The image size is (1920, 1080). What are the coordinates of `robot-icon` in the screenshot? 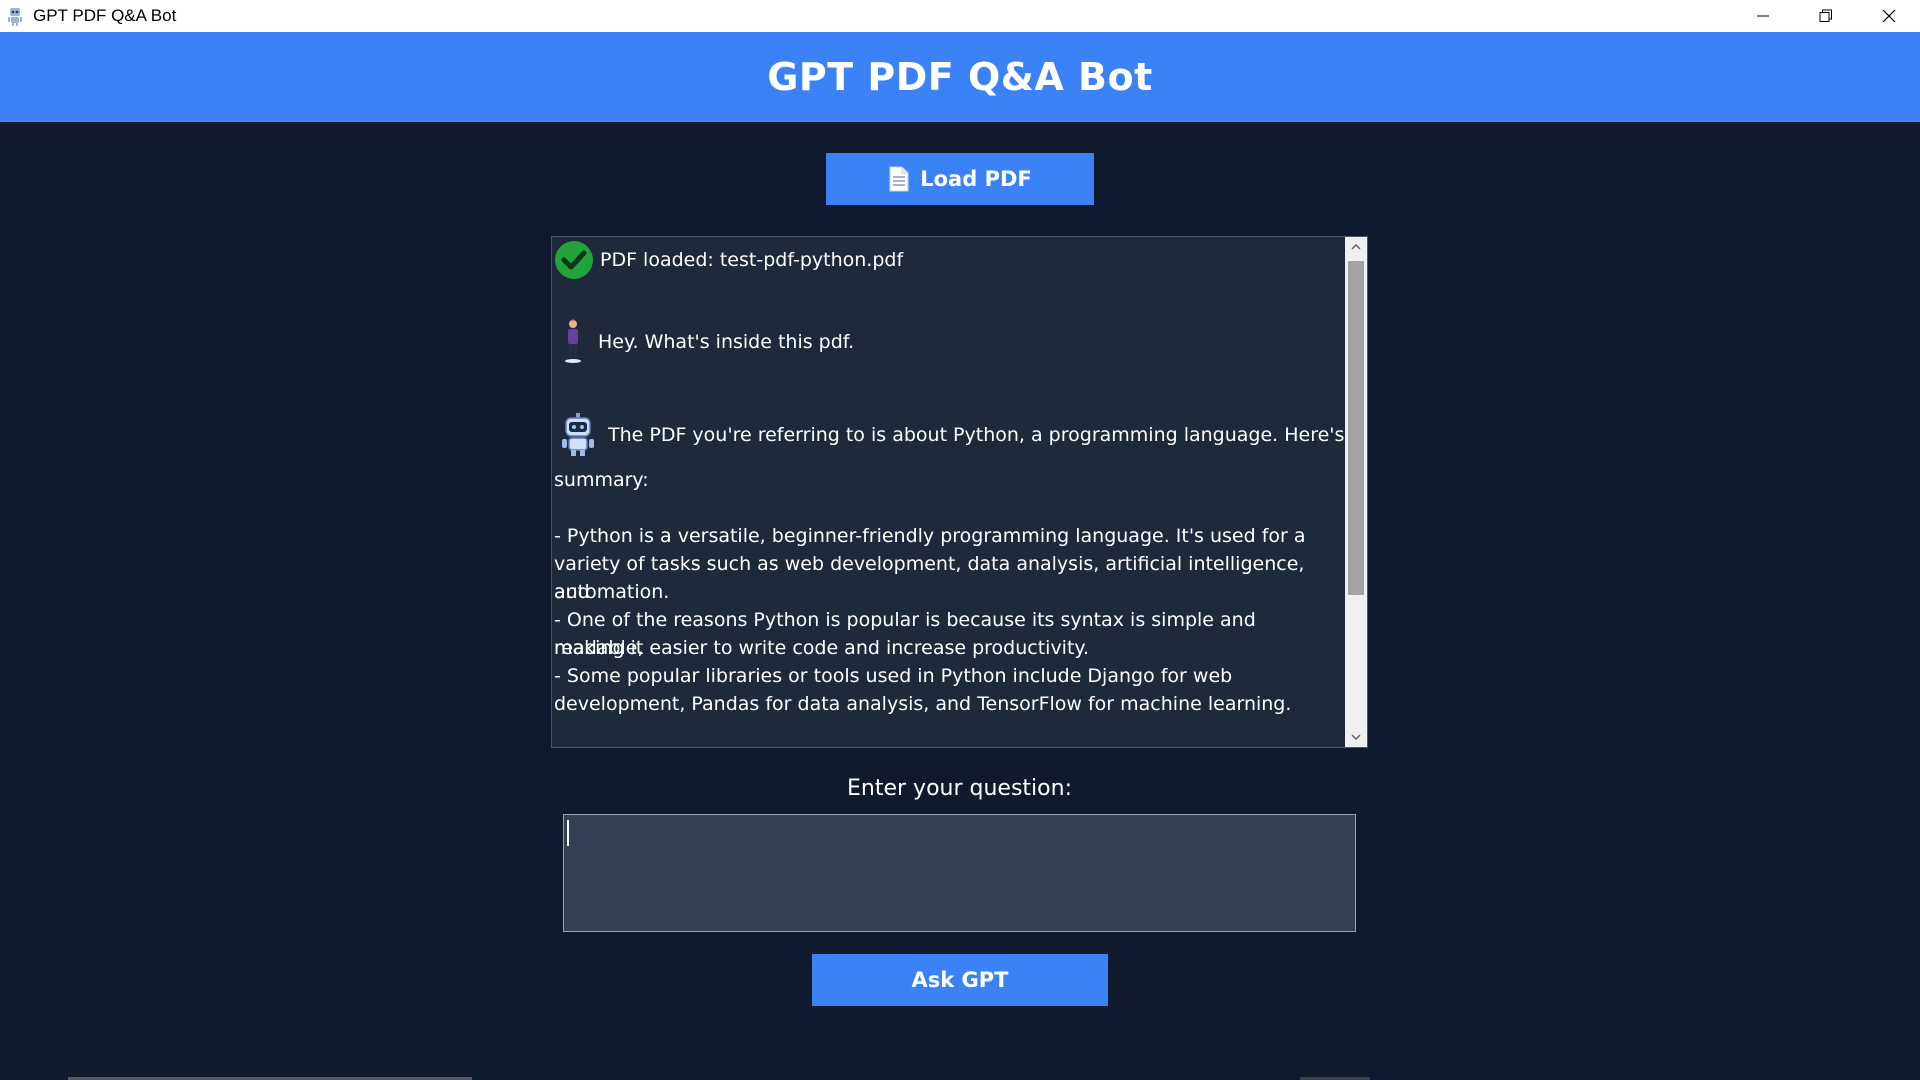 It's located at (578, 435).